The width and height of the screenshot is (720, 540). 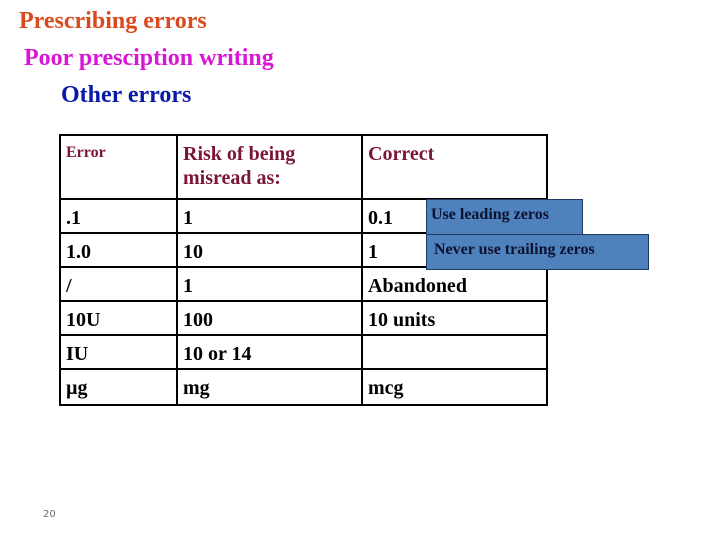 I want to click on cell-correct: mcg, so click(x=454, y=387).